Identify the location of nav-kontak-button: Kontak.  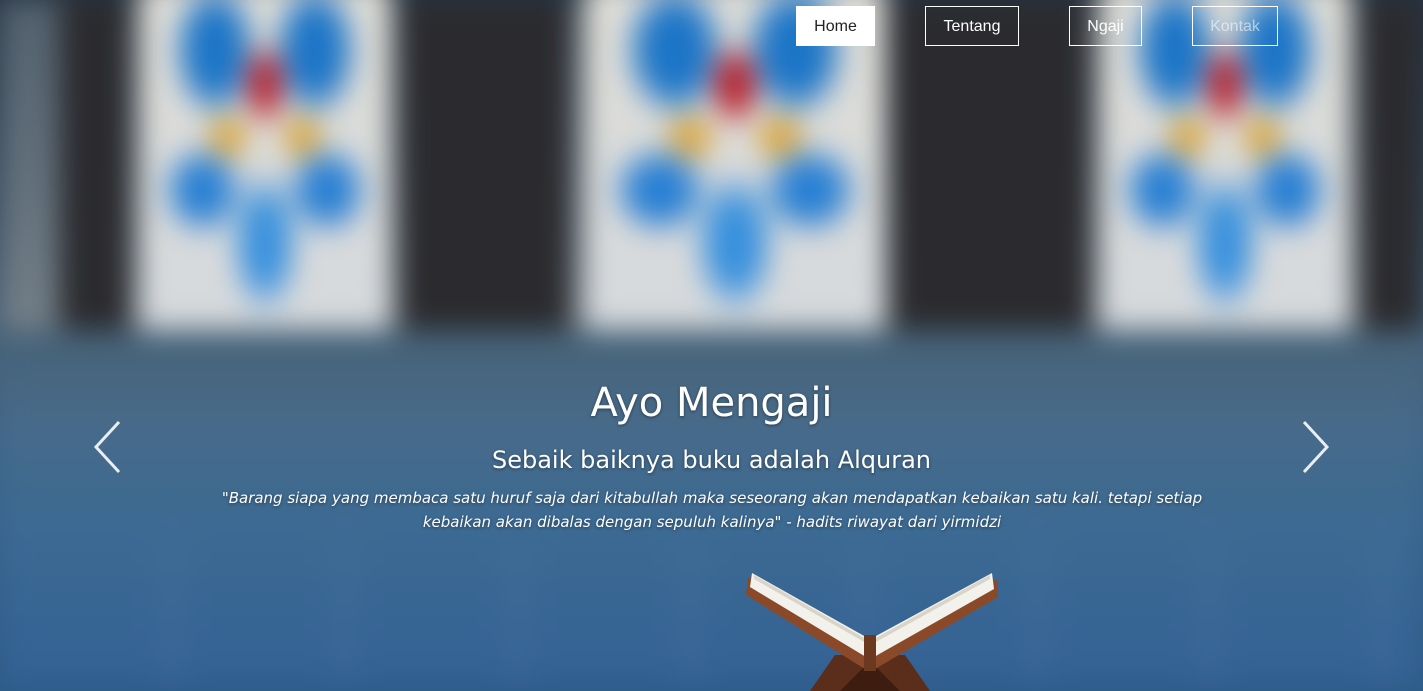
(1235, 26).